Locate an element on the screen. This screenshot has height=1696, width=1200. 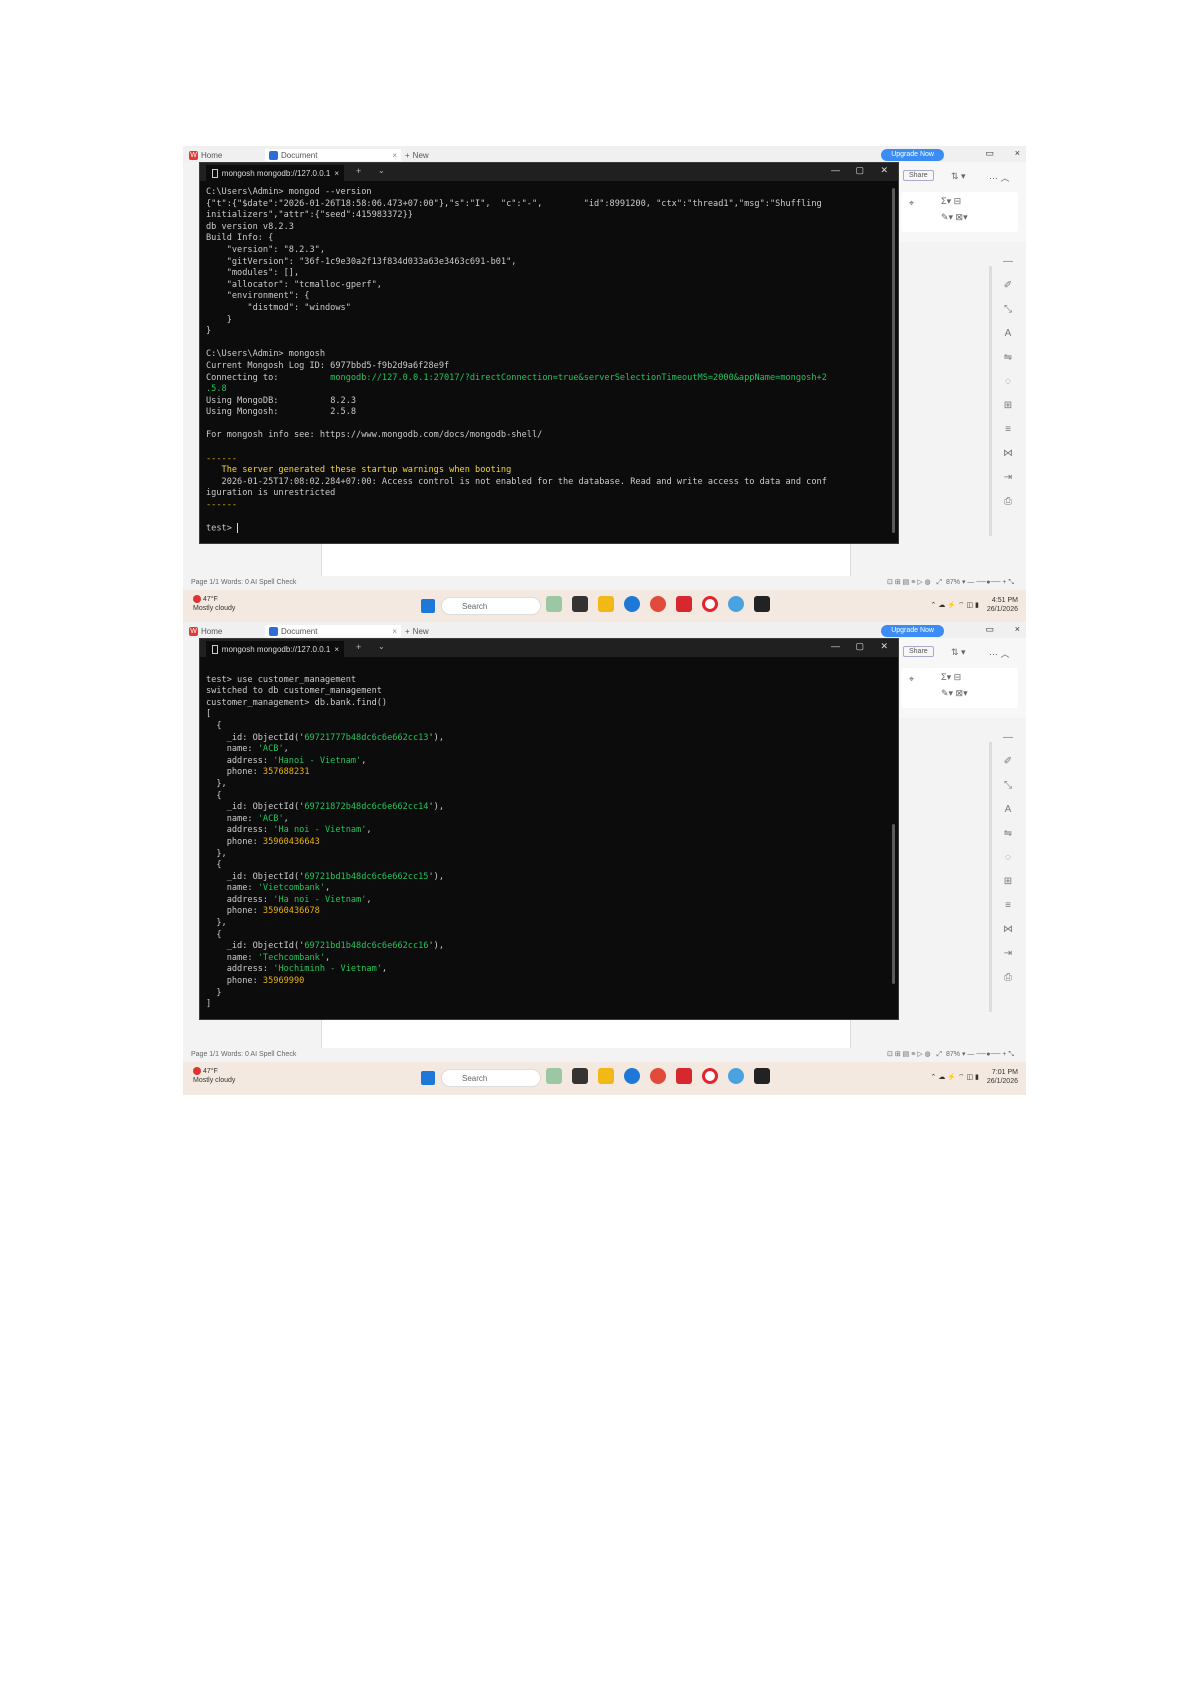
shell-prompt: test> is located at coordinates (221, 529).